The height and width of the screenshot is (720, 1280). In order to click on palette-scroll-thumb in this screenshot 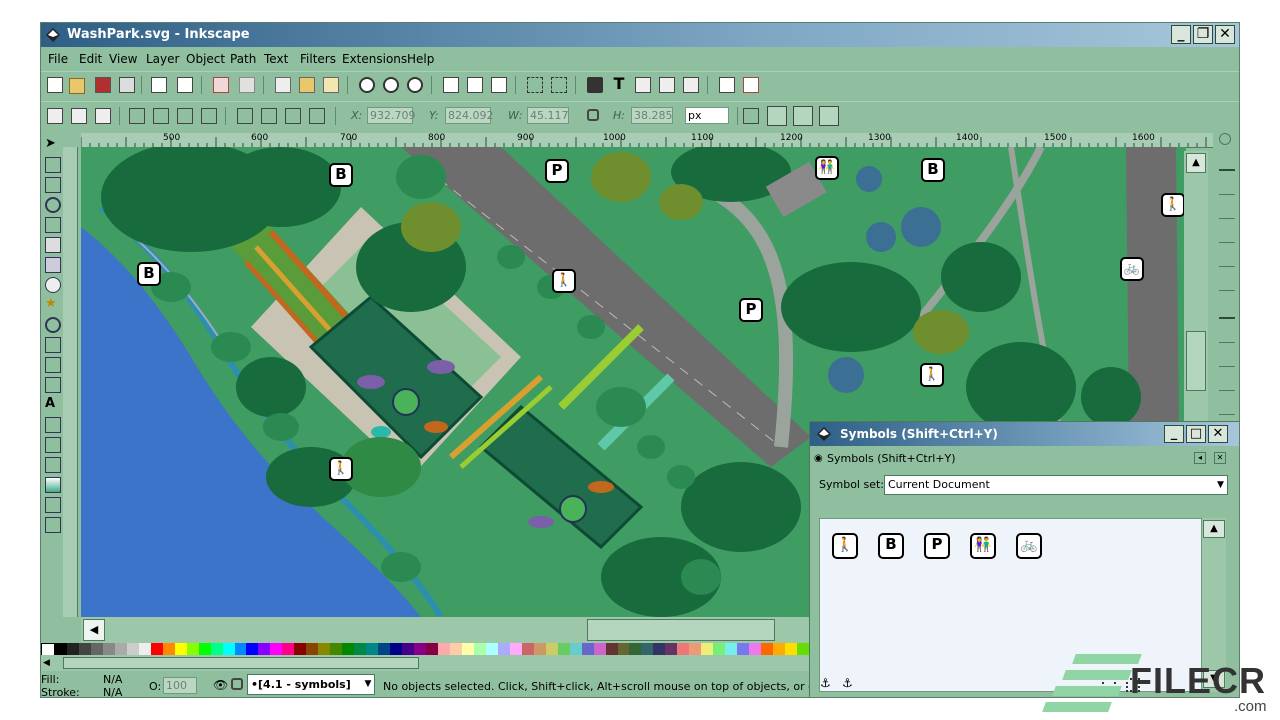, I will do `click(241, 663)`.